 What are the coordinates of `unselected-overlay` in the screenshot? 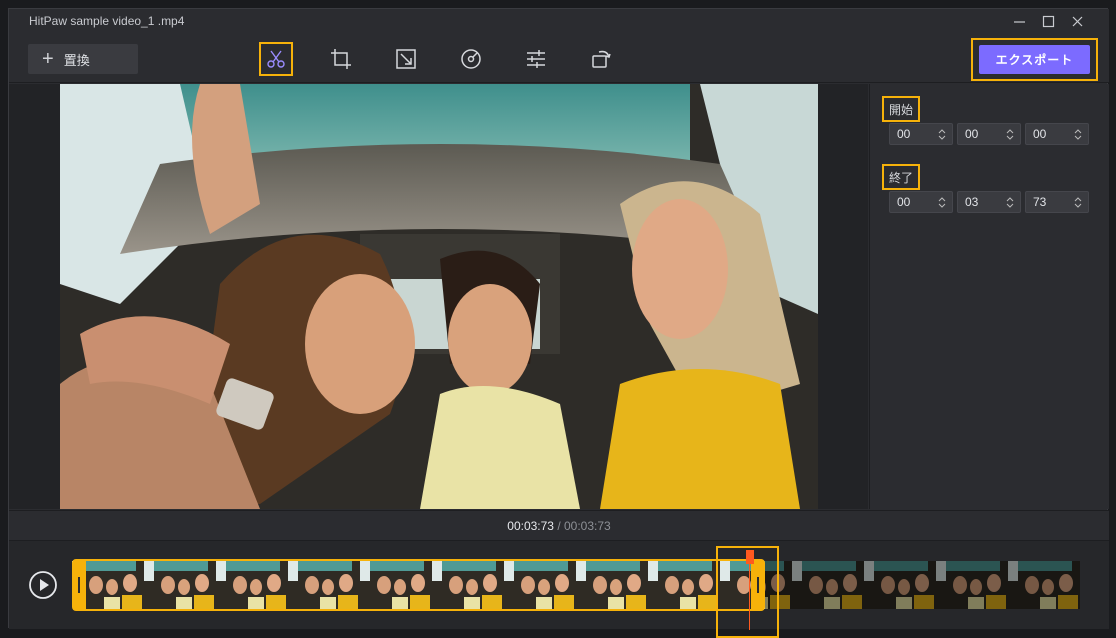 It's located at (922, 585).